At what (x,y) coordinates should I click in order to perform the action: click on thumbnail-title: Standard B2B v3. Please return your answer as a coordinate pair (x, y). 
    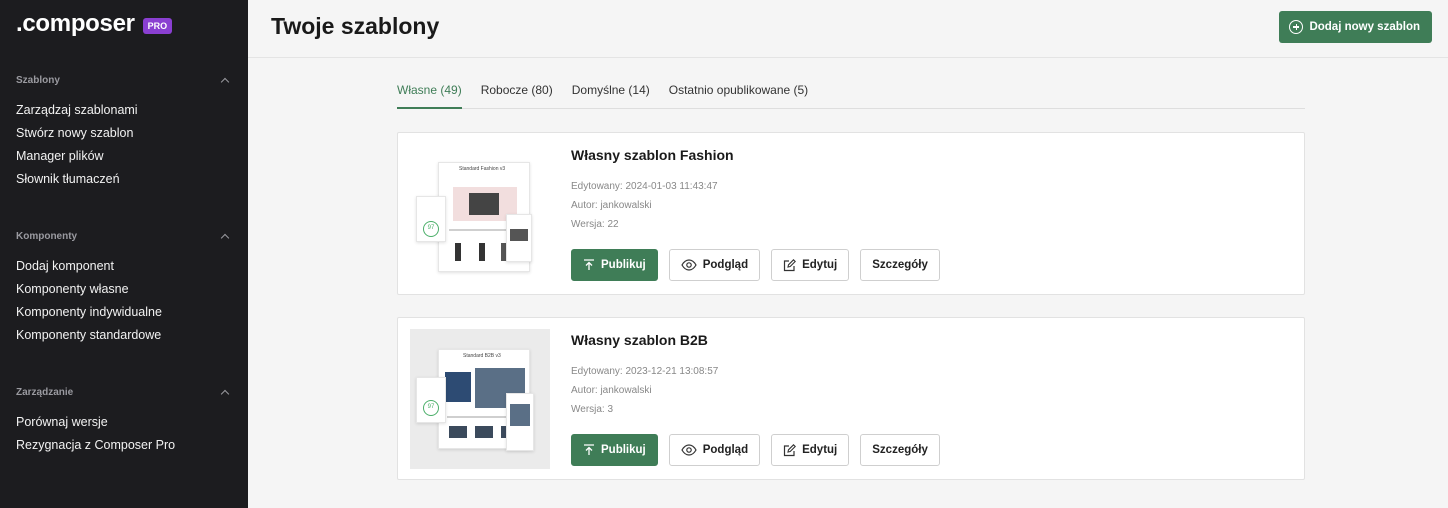
    Looking at the image, I should click on (482, 356).